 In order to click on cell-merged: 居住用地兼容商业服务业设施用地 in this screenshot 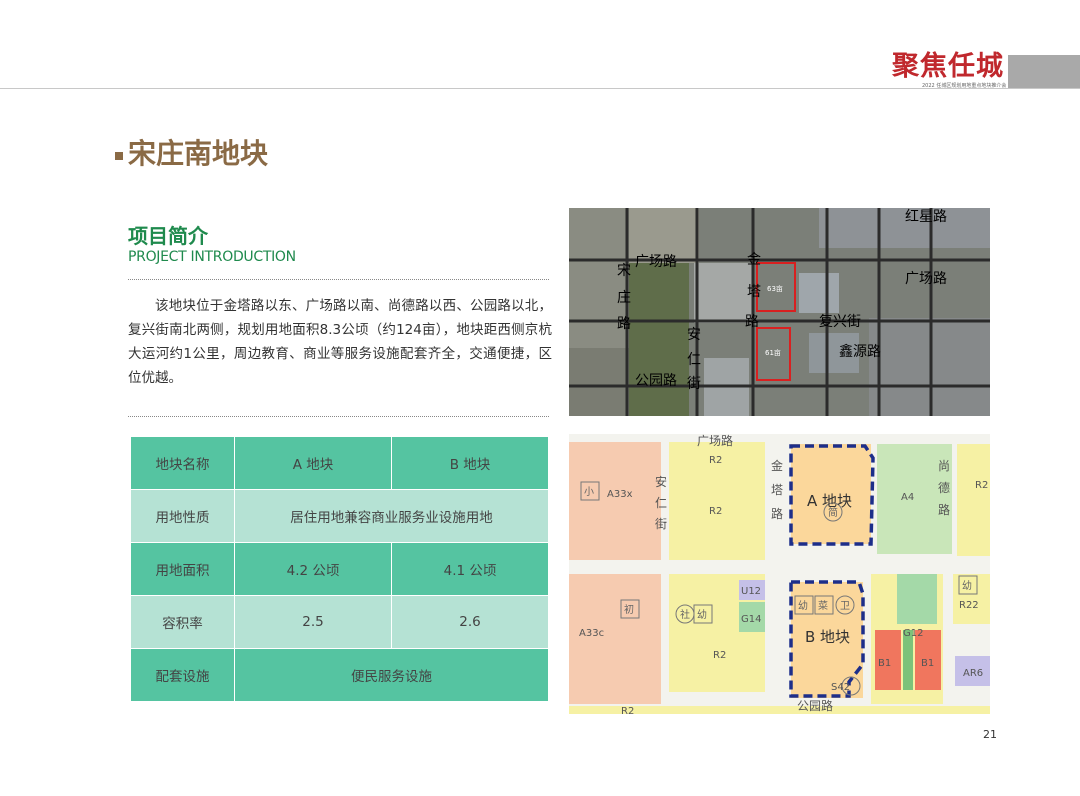, I will do `click(391, 516)`.